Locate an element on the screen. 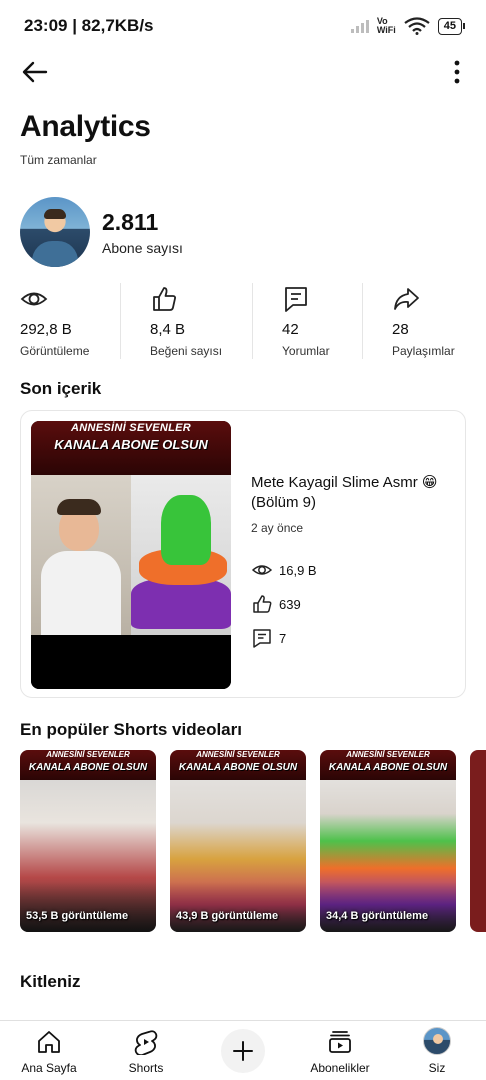  audience-title: Kitleniz is located at coordinates (50, 981).